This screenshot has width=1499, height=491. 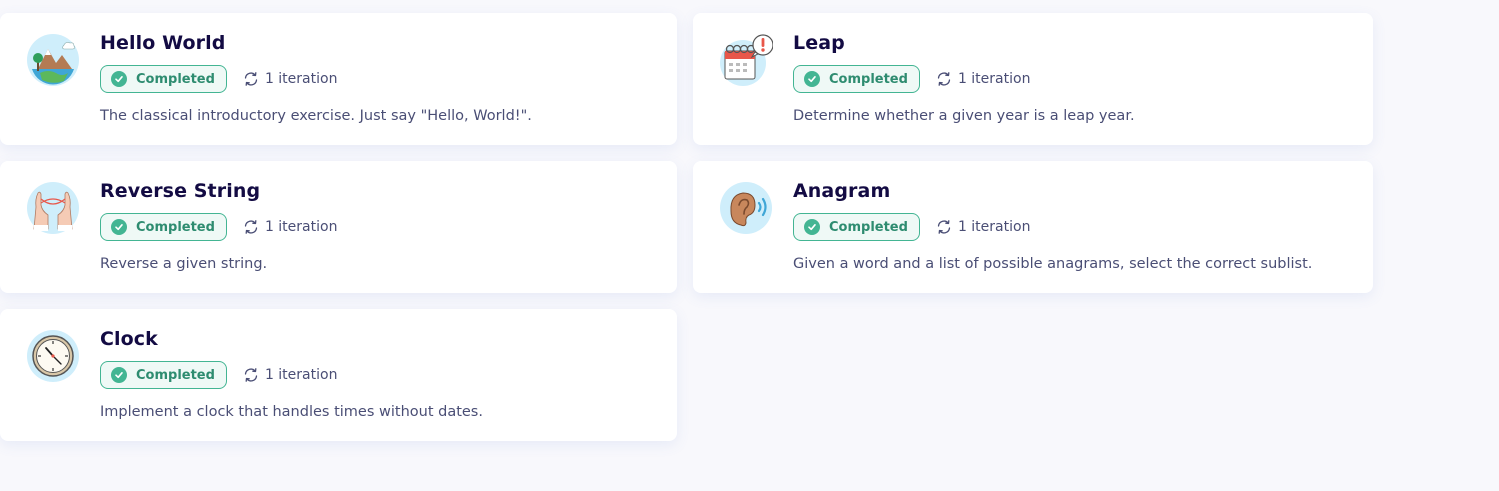 I want to click on anagram-ear-icon, so click(x=746, y=208).